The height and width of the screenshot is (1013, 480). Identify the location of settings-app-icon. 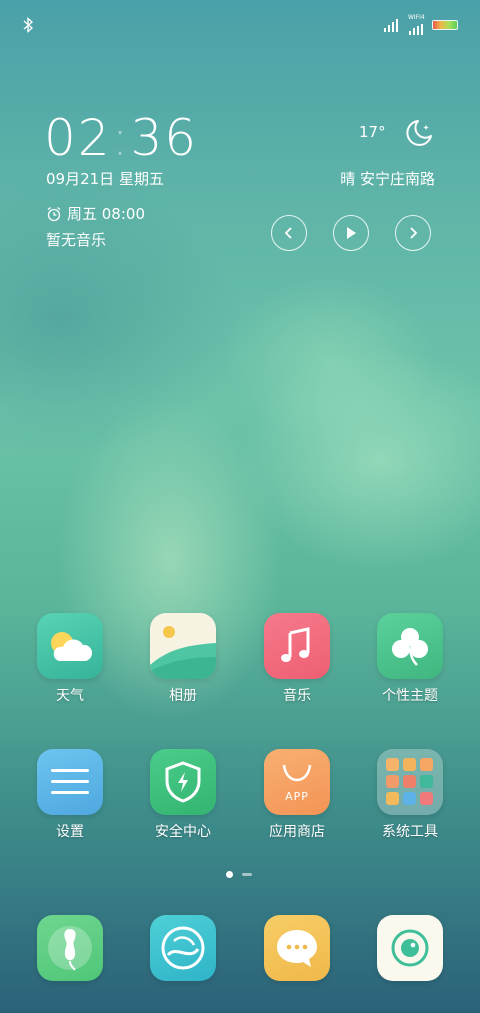
(70, 782).